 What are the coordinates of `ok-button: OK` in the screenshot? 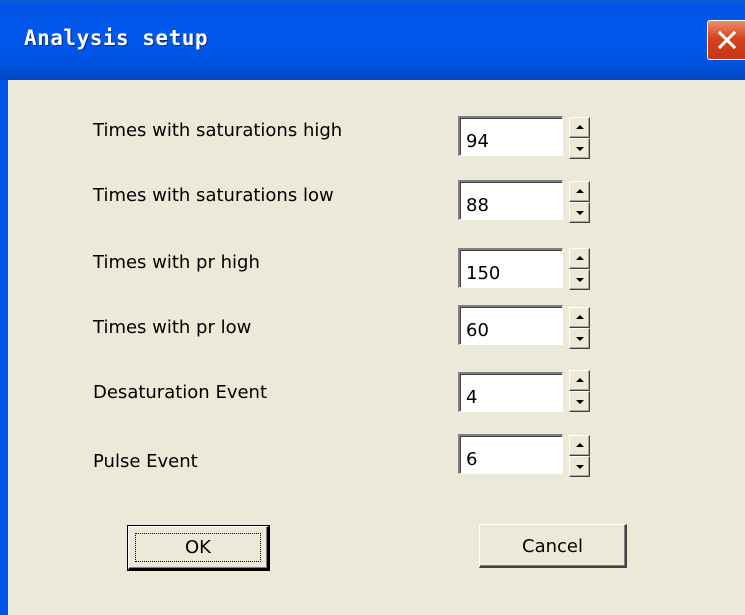 It's located at (198, 548).